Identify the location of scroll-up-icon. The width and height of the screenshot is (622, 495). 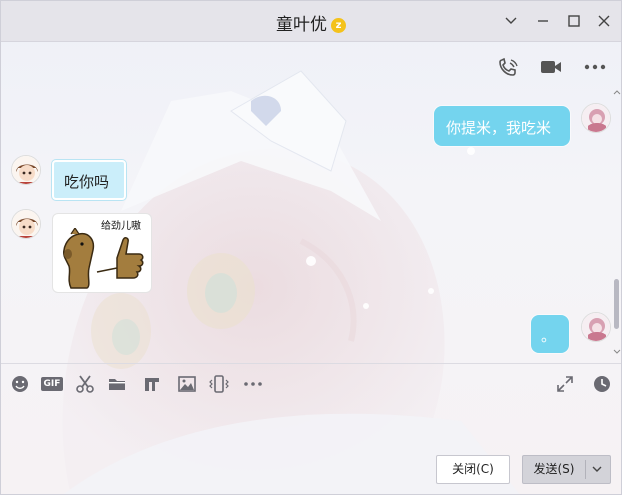
(617, 92).